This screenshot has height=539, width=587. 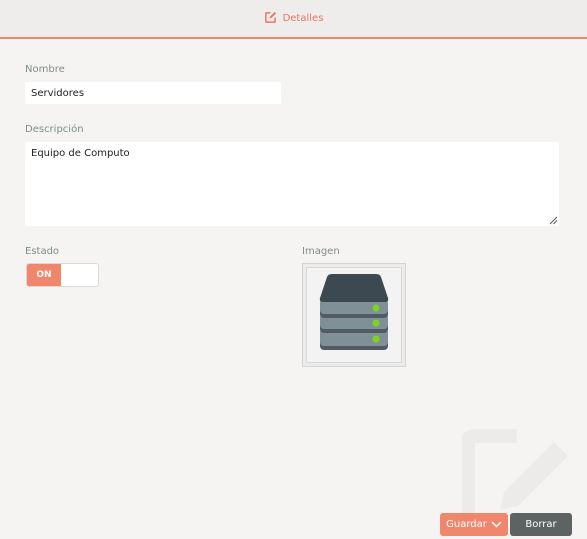 What do you see at coordinates (292, 184) in the screenshot?
I see `description-textarea: Equipo de Computo` at bounding box center [292, 184].